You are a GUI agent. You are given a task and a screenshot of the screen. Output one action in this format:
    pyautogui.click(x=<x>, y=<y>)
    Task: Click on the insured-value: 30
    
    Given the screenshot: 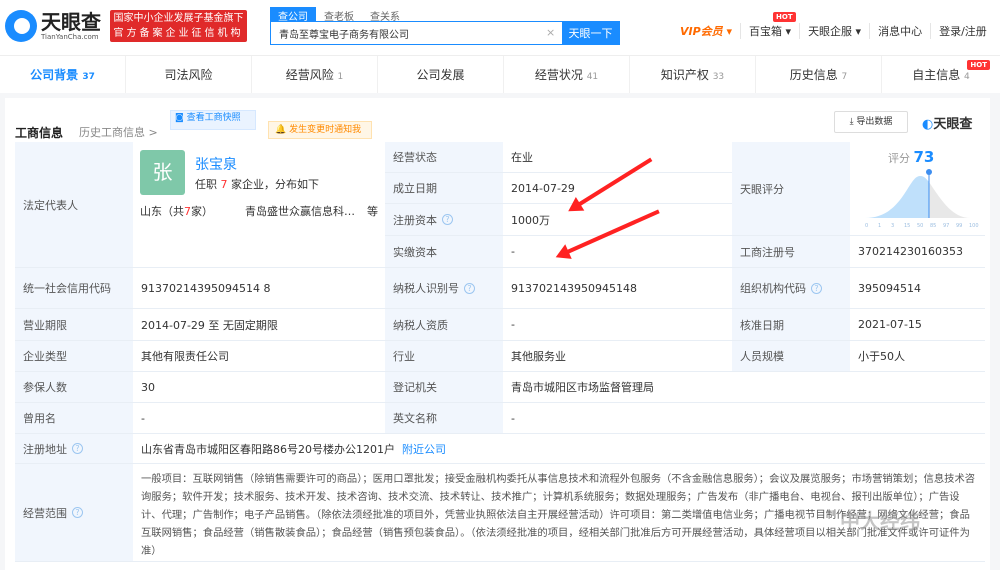 What is the action you would take?
    pyautogui.click(x=259, y=387)
    